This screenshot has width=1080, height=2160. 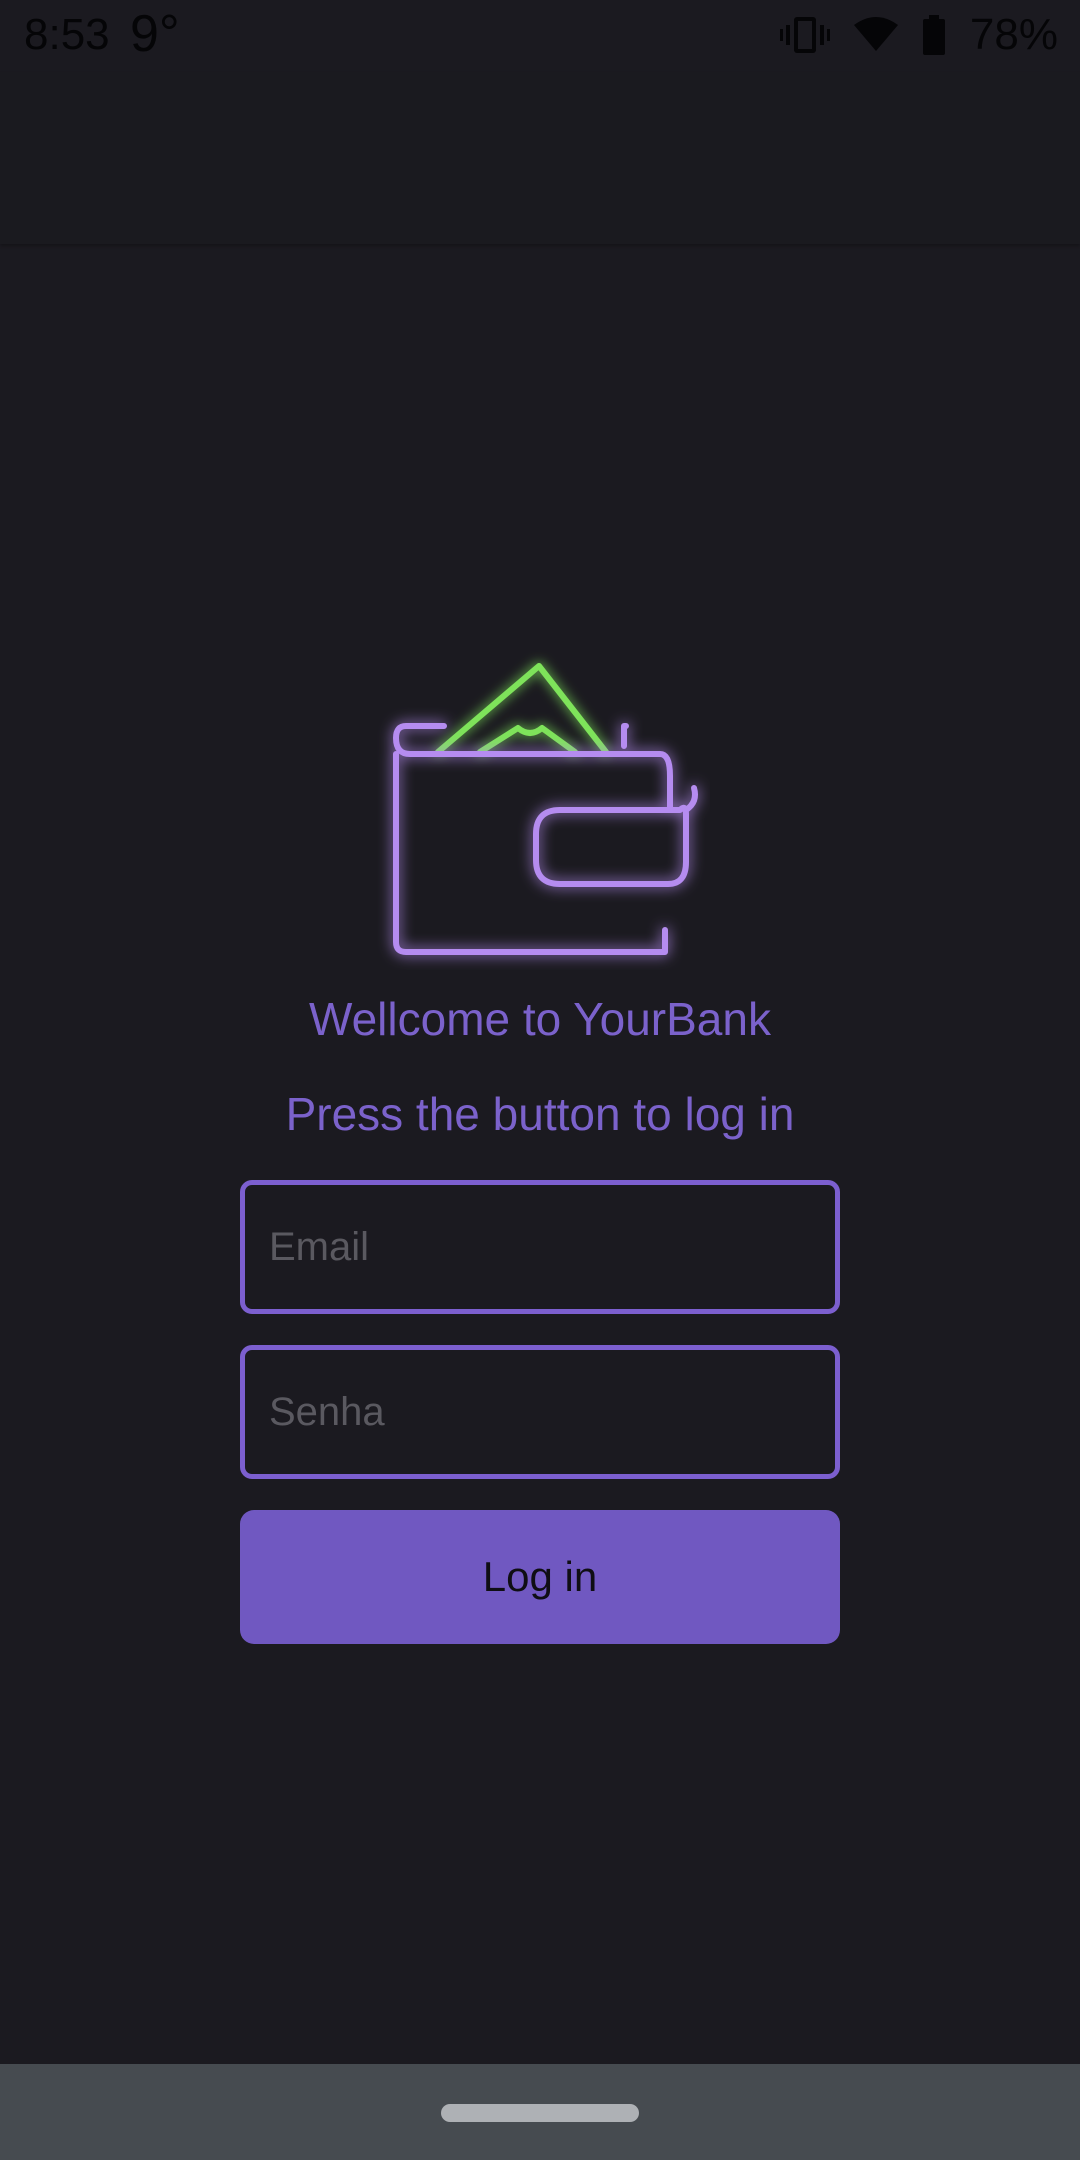 What do you see at coordinates (540, 1114) in the screenshot?
I see `login-instruction: Press the button to log in` at bounding box center [540, 1114].